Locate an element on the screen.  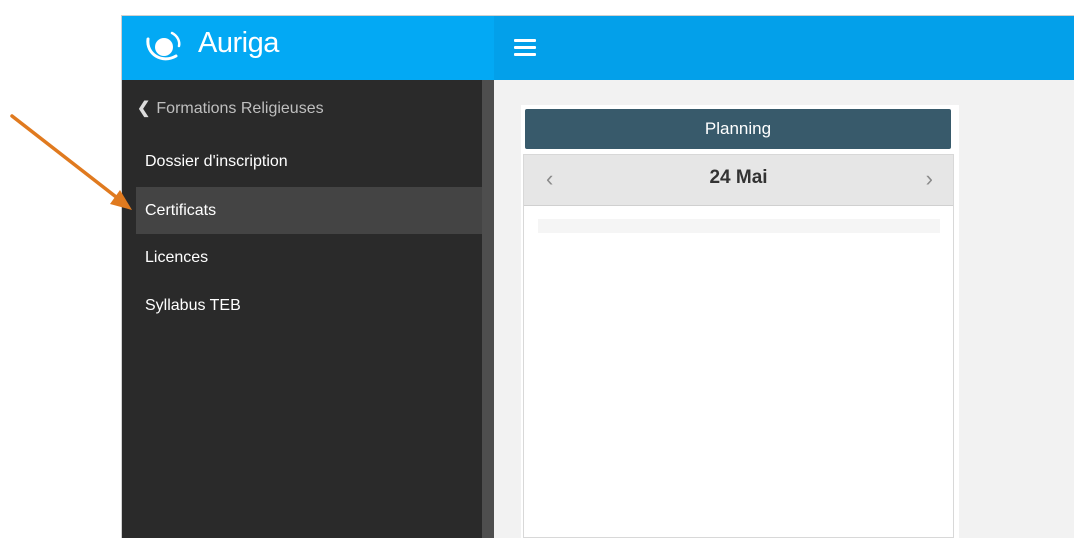
hamburger-menu-icon is located at coordinates (525, 48).